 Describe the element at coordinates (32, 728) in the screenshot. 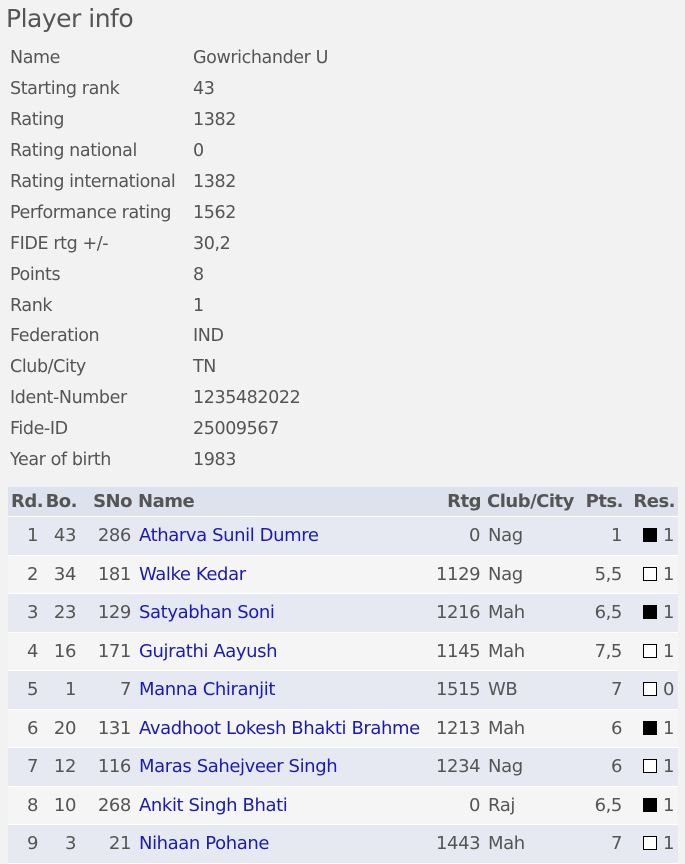

I see `round-cell: 6` at that location.